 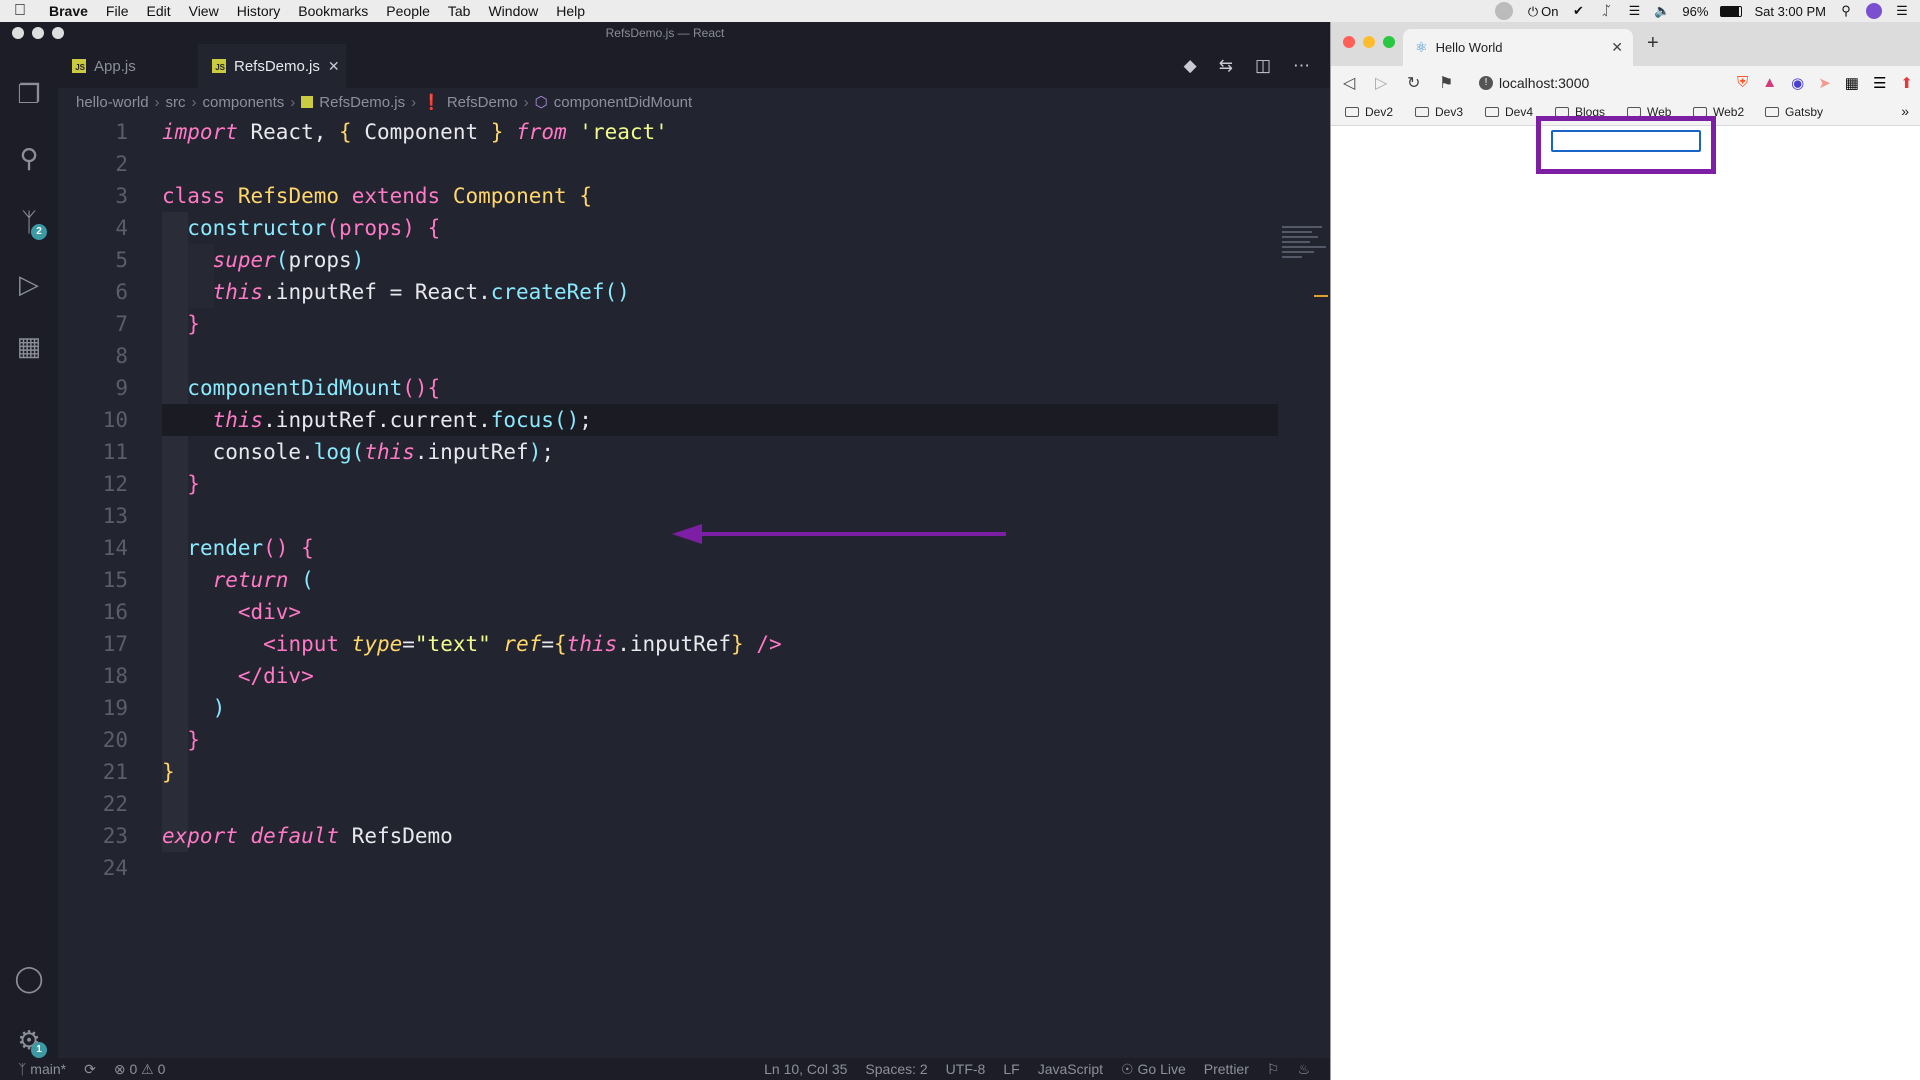 I want to click on encoding: UTF-8, so click(x=966, y=1069).